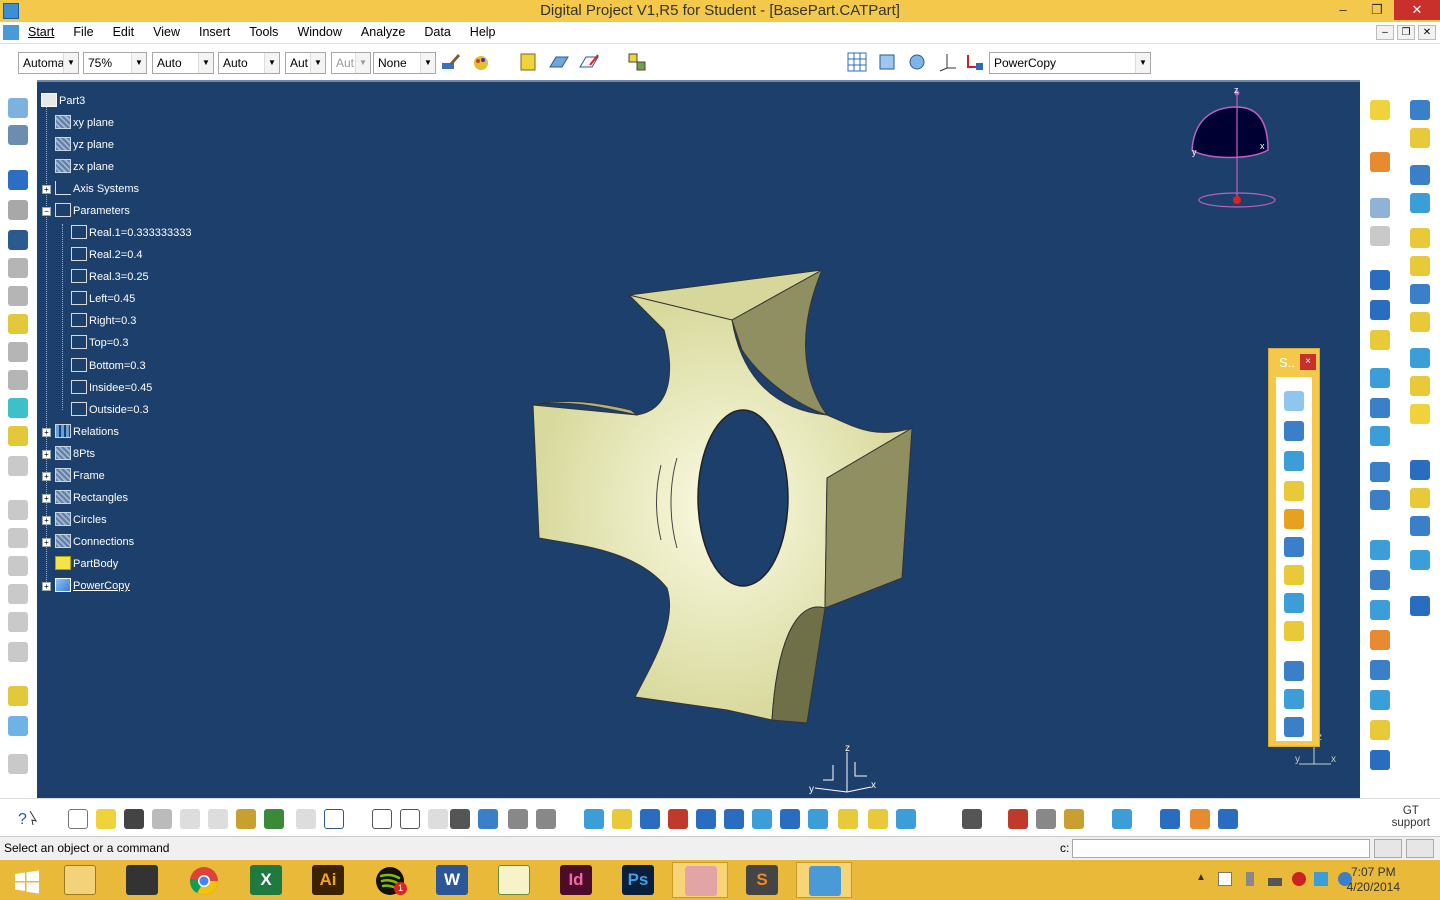  I want to click on thickness-icon, so click(18, 622).